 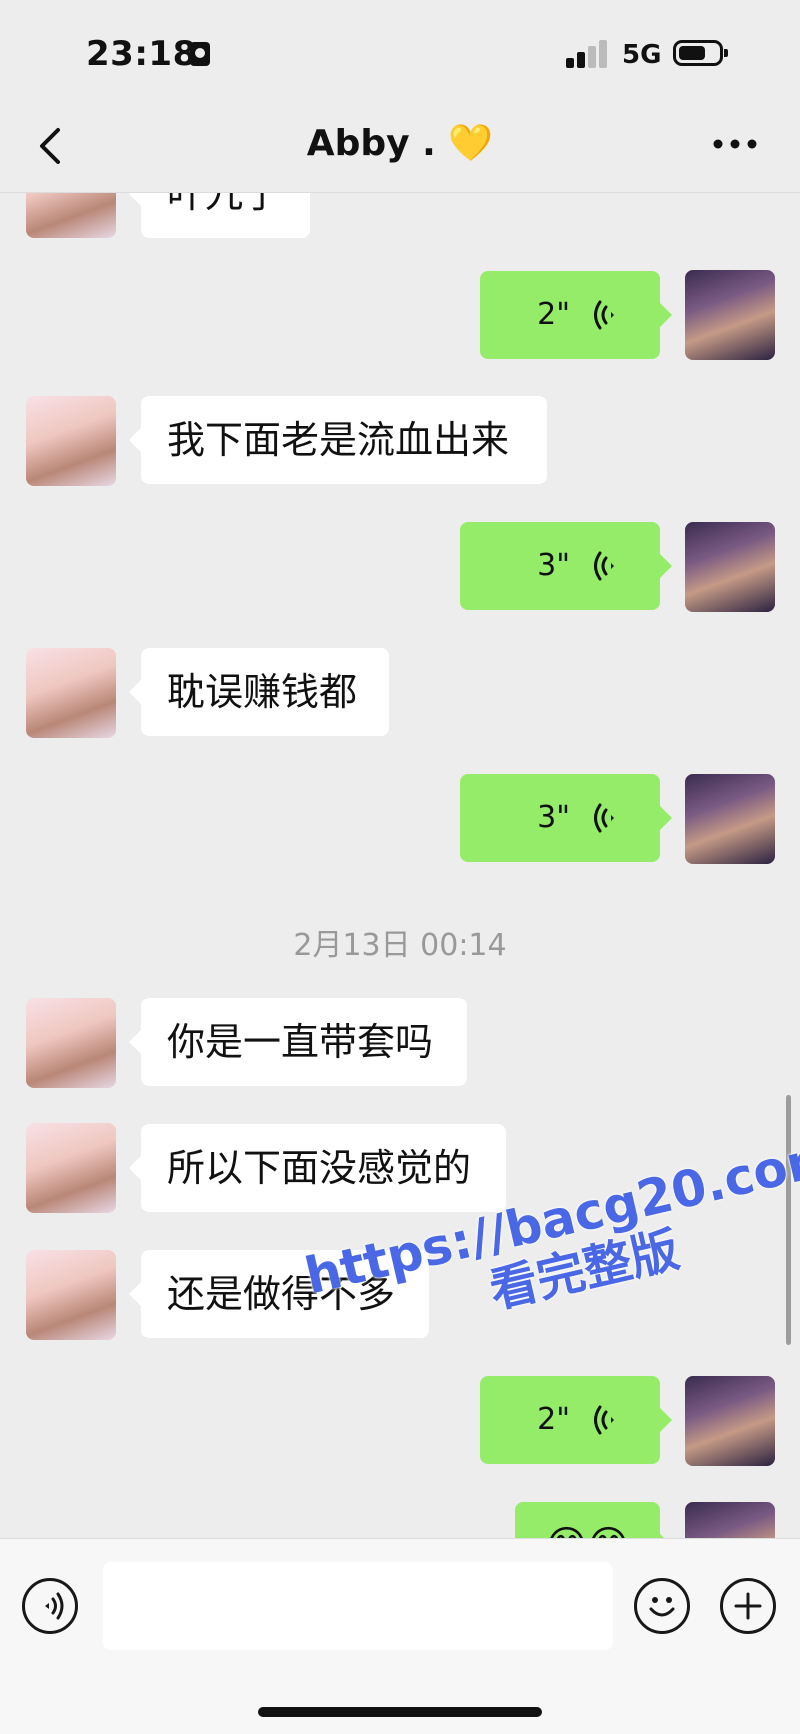 I want to click on status-time: 23:18, so click(x=141, y=54).